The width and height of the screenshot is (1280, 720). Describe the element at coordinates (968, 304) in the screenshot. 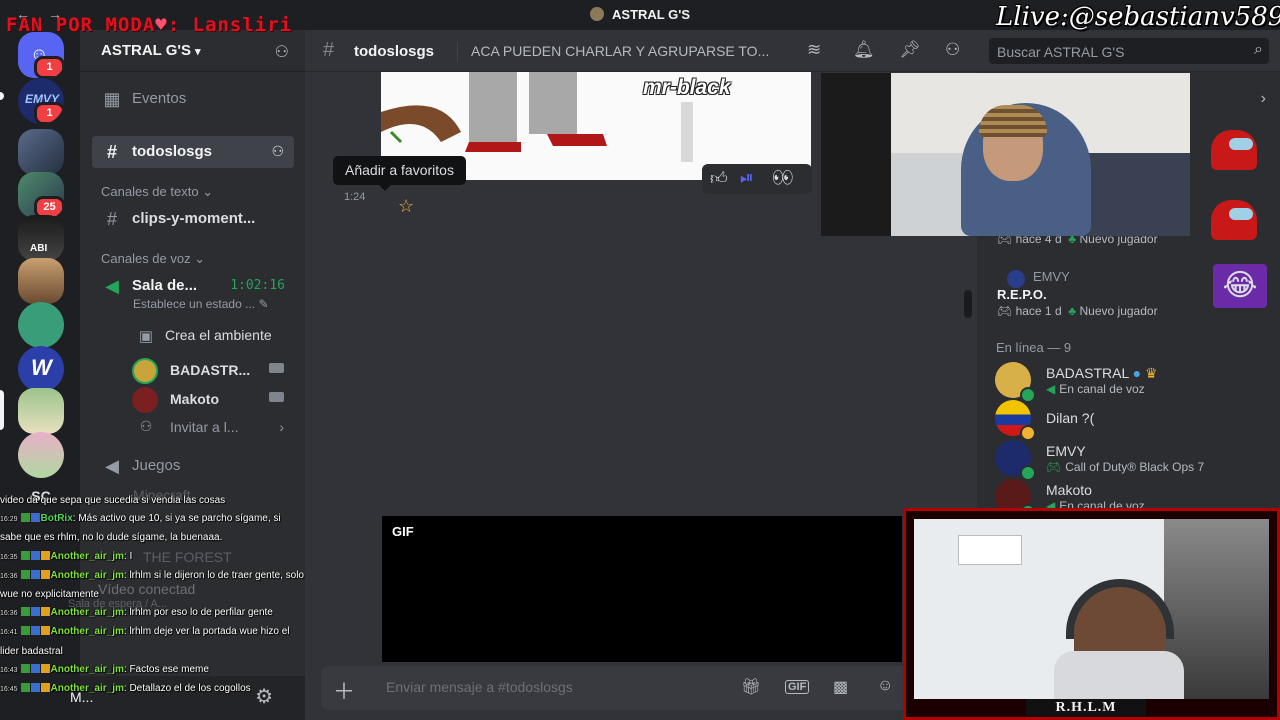

I see `scrollbar-thumb` at that location.